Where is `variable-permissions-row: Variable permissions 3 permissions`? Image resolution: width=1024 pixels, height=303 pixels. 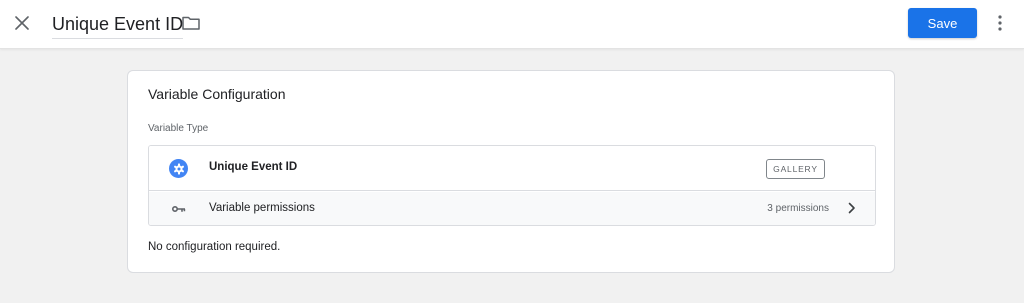 variable-permissions-row: Variable permissions 3 permissions is located at coordinates (512, 208).